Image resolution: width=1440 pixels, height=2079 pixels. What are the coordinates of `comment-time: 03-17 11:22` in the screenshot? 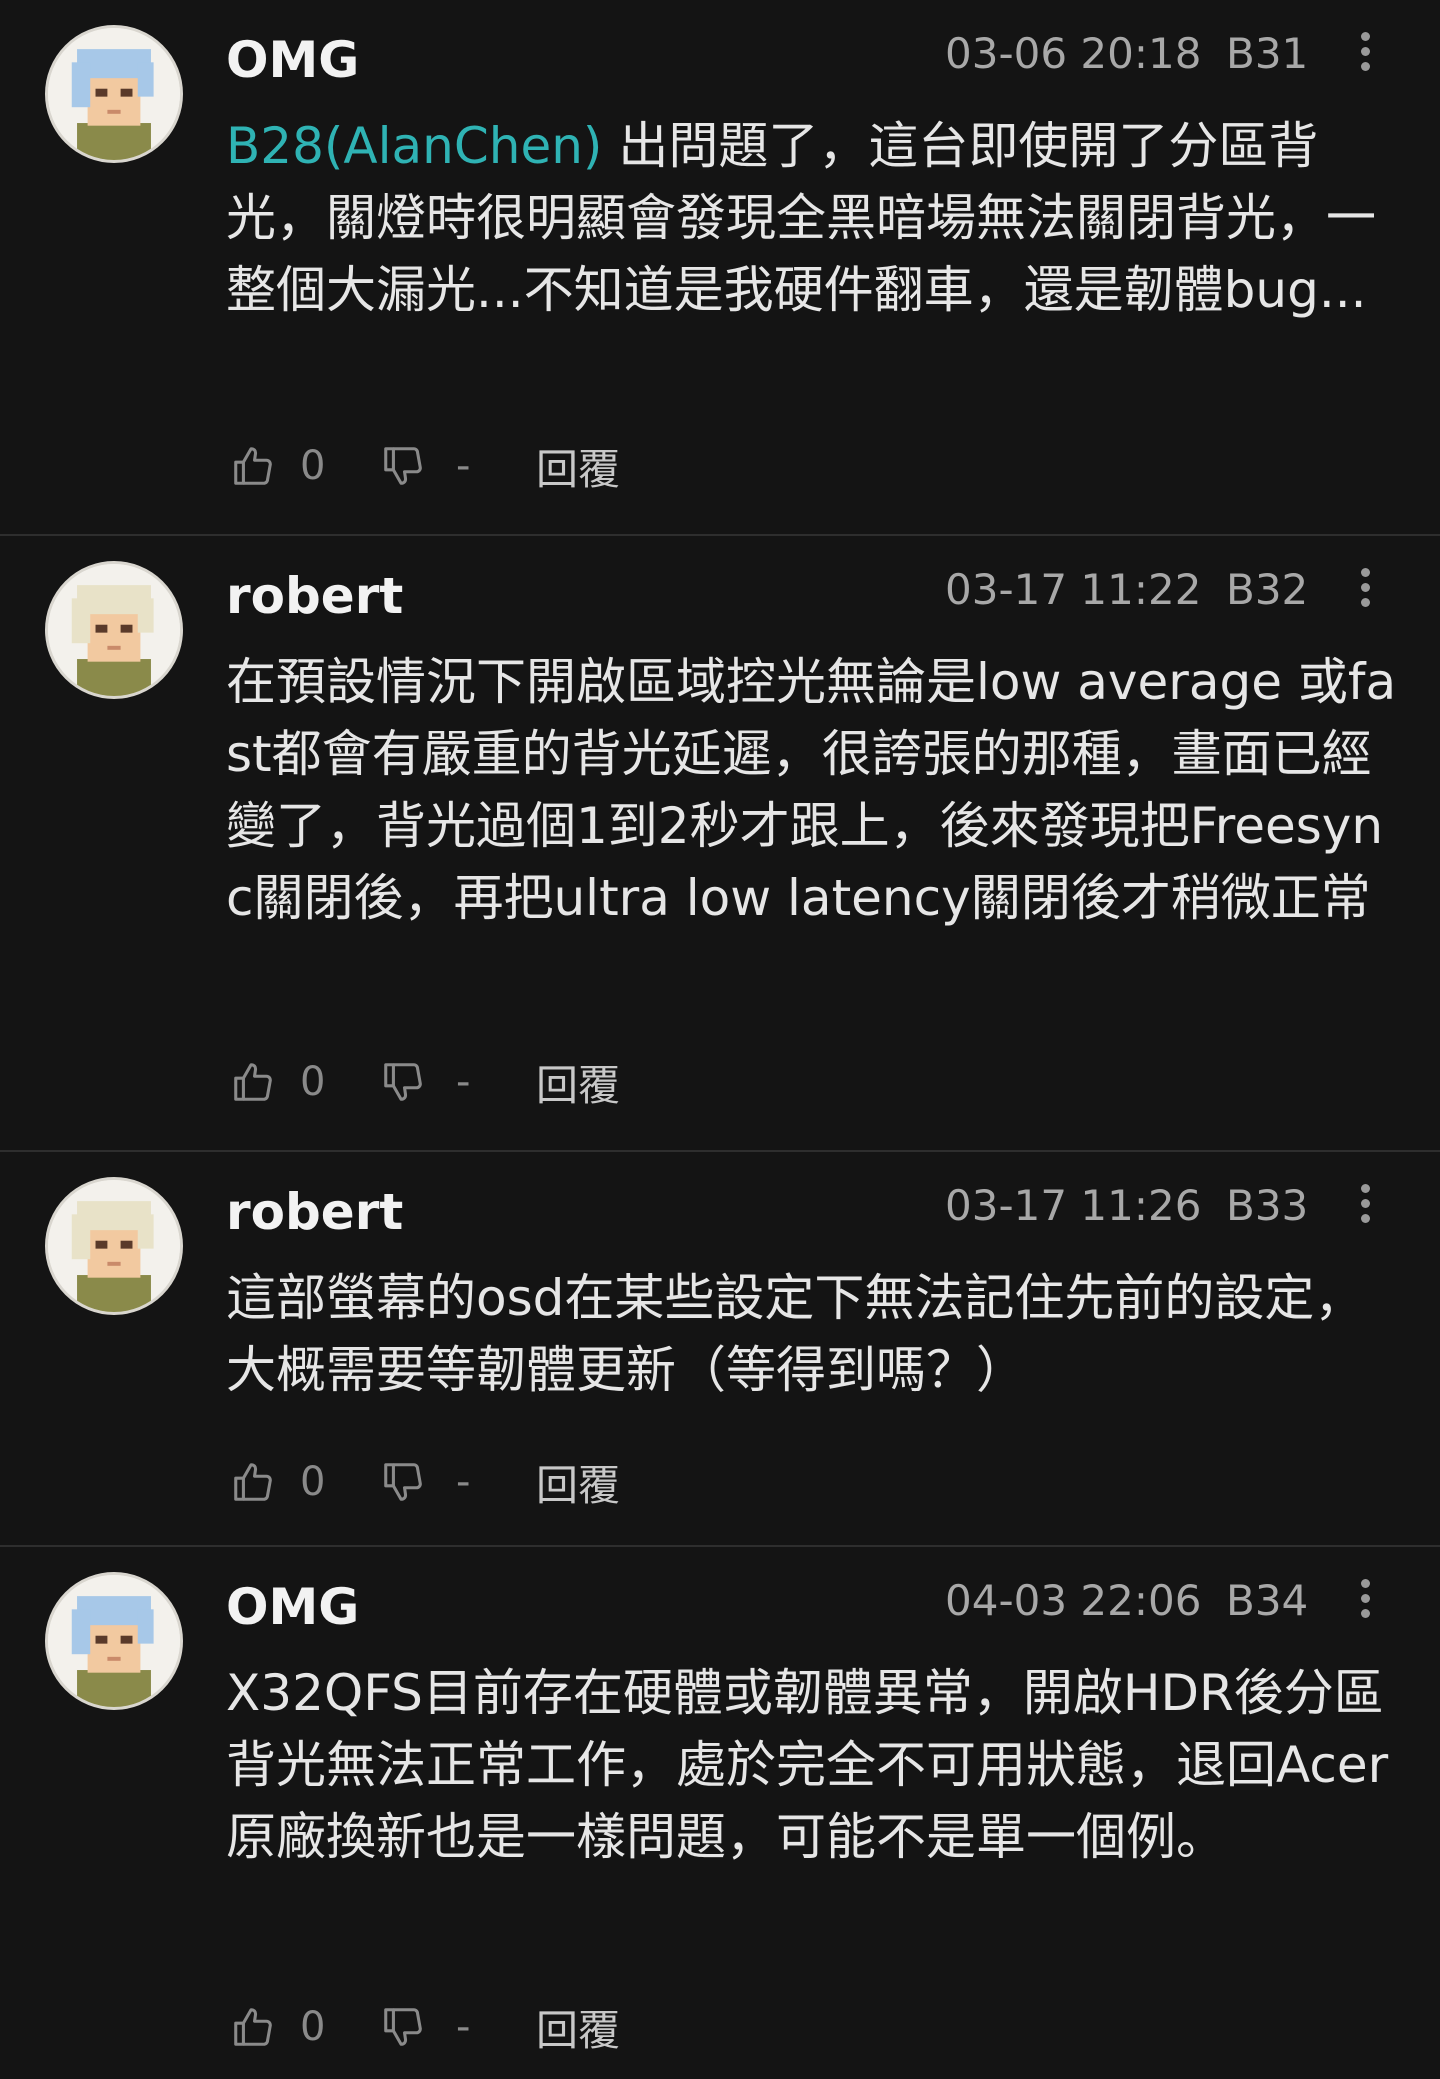 It's located at (1073, 589).